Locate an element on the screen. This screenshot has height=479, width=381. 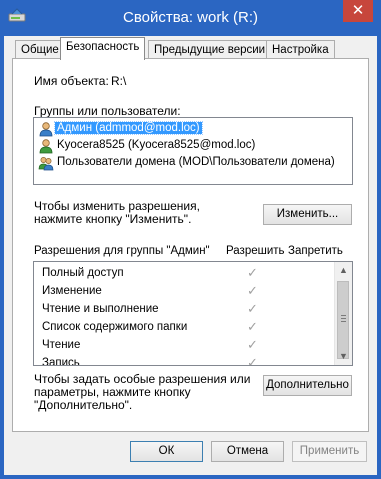
permission-name: Чтение is located at coordinates (61, 345).